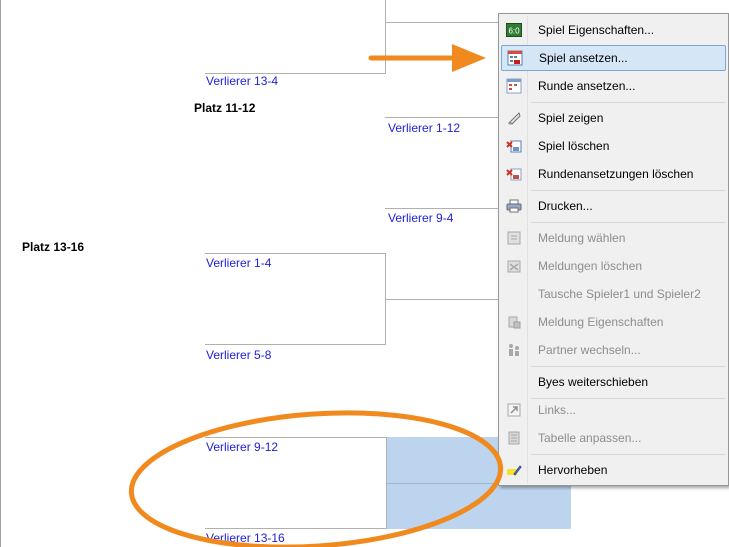 Image resolution: width=729 pixels, height=547 pixels. I want to click on menu-item-label: Byes weiterschieben, so click(593, 382).